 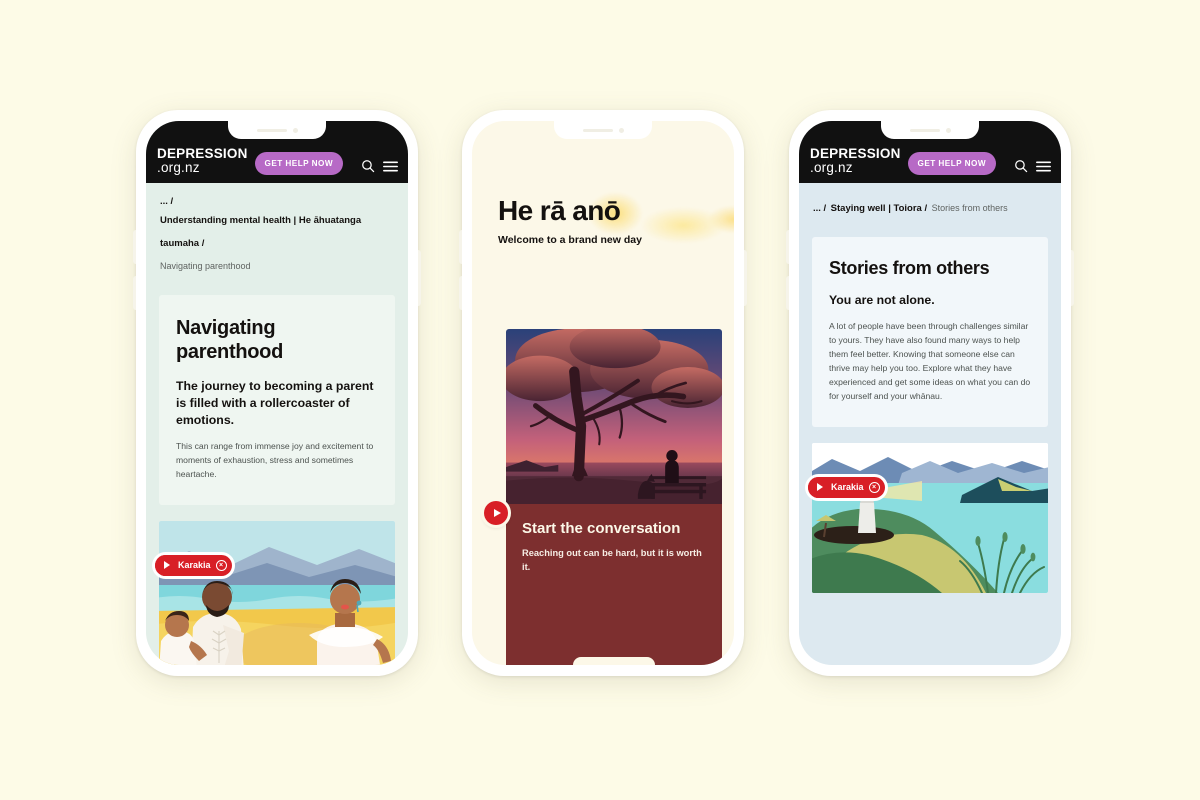 I want to click on hero-subtitle-2: Welcome to a brand new day, so click(x=570, y=240).